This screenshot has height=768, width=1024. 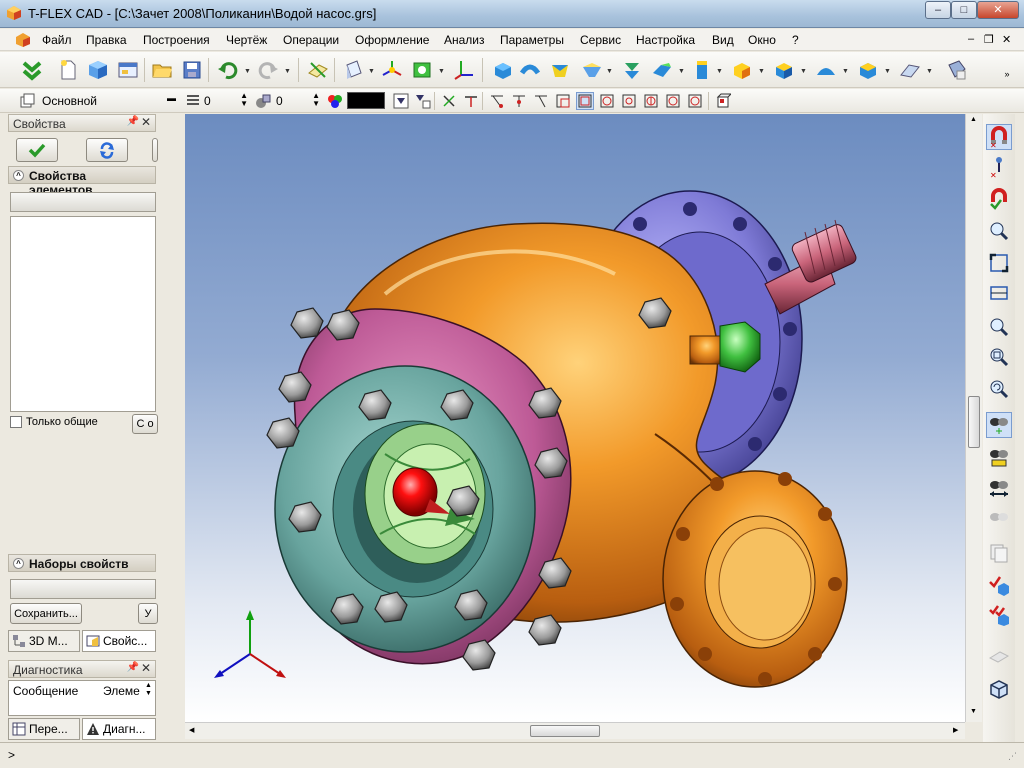 I want to click on 3d-view-icon, so click(x=354, y=70).